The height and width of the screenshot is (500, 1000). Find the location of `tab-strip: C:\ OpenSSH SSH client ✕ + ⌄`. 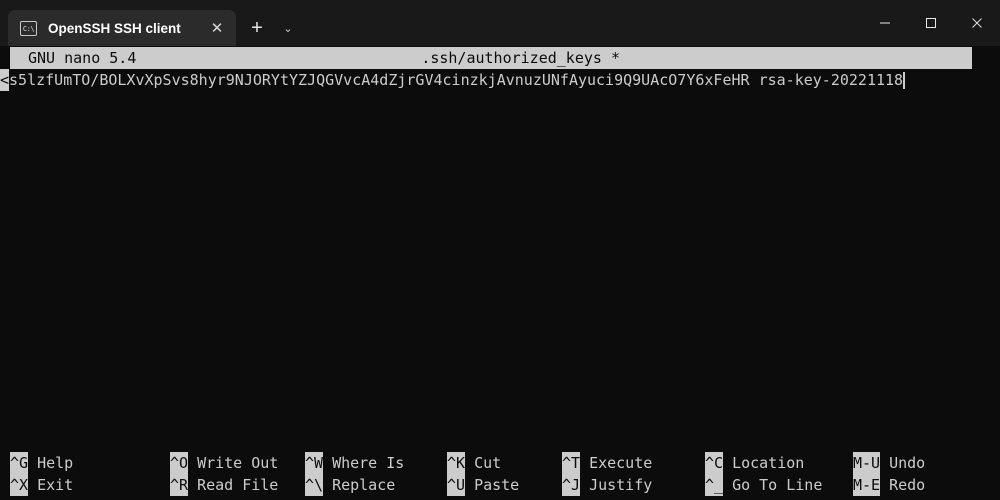

tab-strip: C:\ OpenSSH SSH client ✕ + ⌄ is located at coordinates (151, 23).